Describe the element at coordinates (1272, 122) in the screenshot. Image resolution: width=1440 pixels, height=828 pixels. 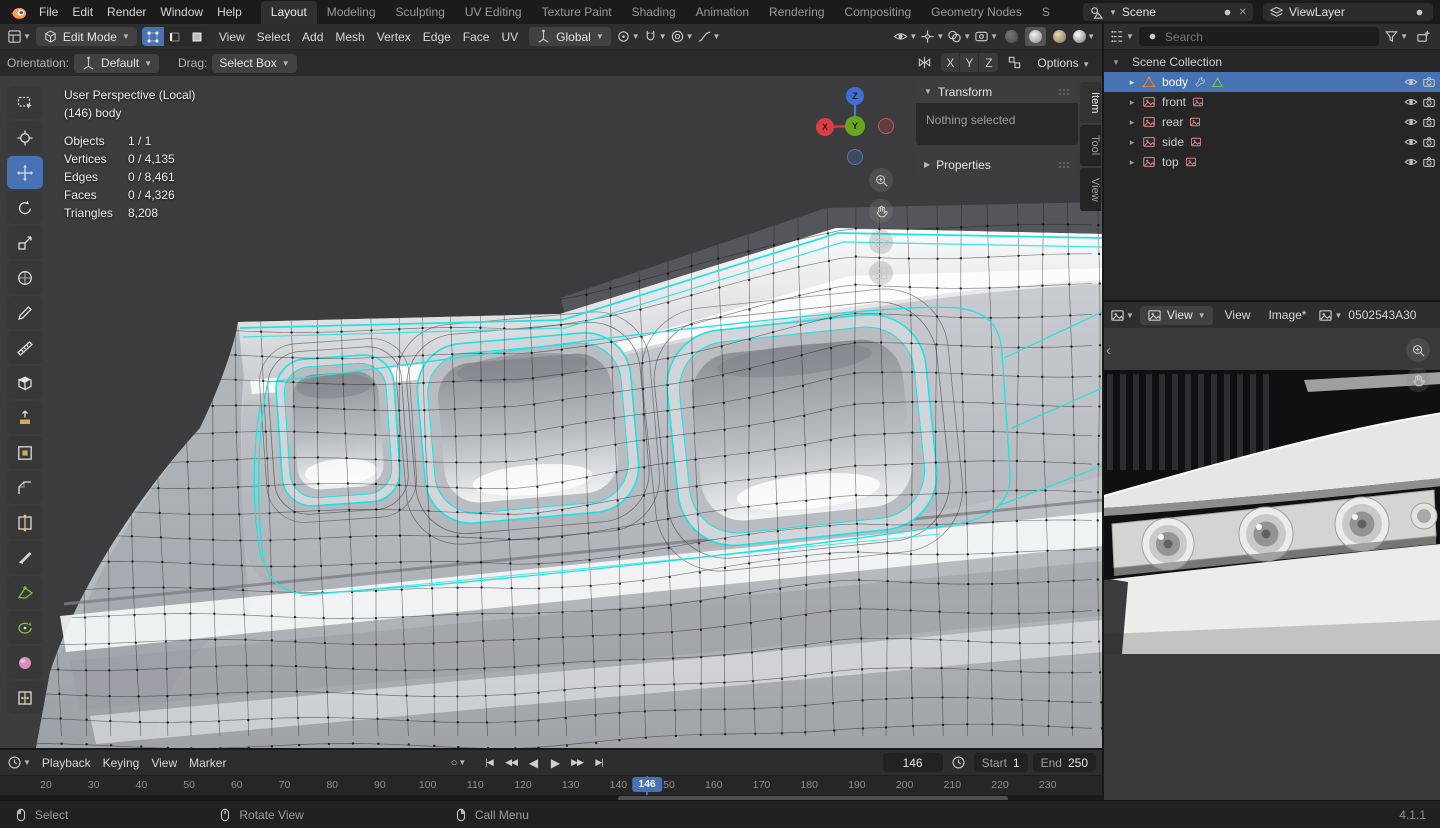
I see `outliner-item-rear: ▸ rear` at that location.